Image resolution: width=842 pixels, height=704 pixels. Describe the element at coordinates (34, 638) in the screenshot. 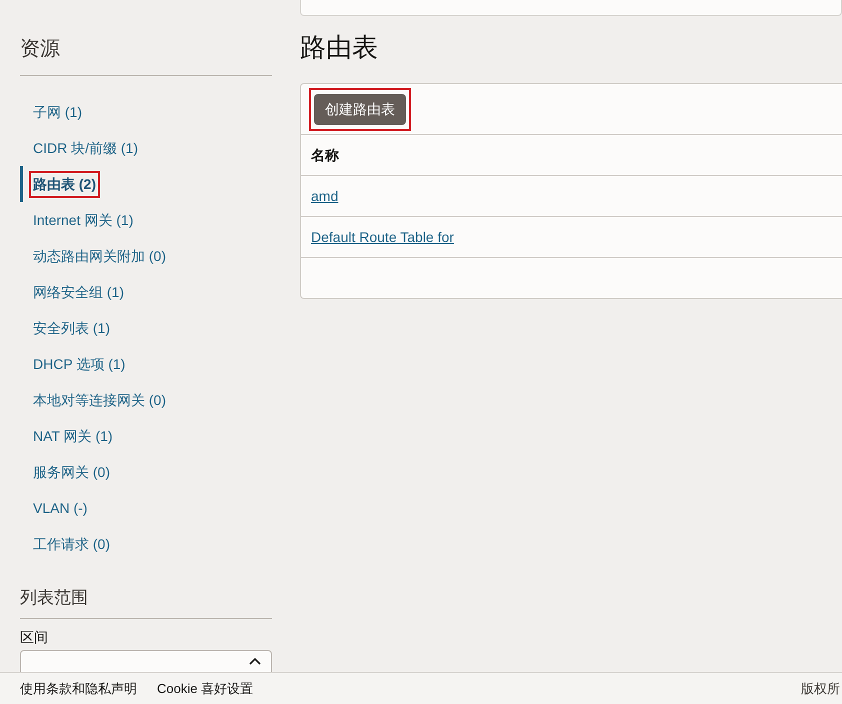

I see `field-label: 区间` at that location.